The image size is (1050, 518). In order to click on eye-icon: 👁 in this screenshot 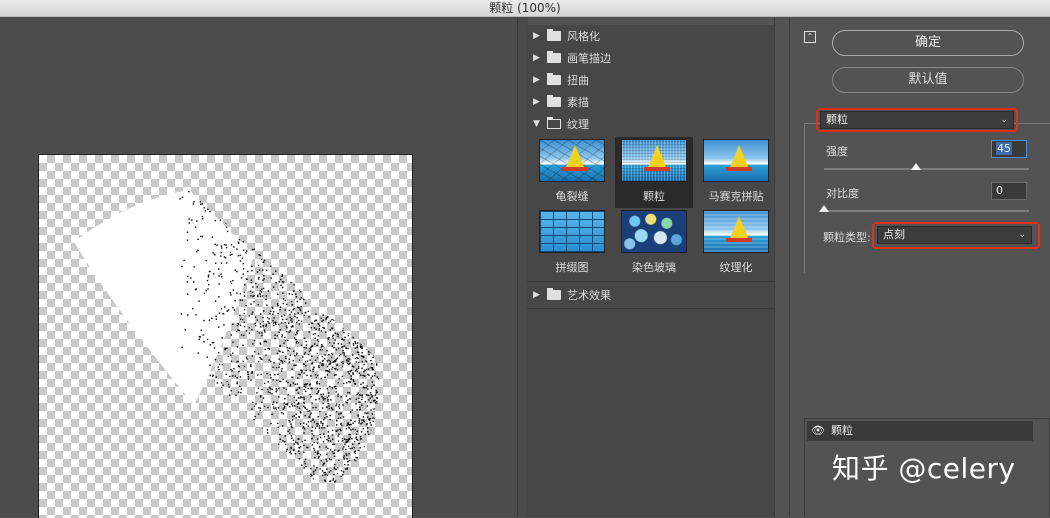, I will do `click(818, 431)`.